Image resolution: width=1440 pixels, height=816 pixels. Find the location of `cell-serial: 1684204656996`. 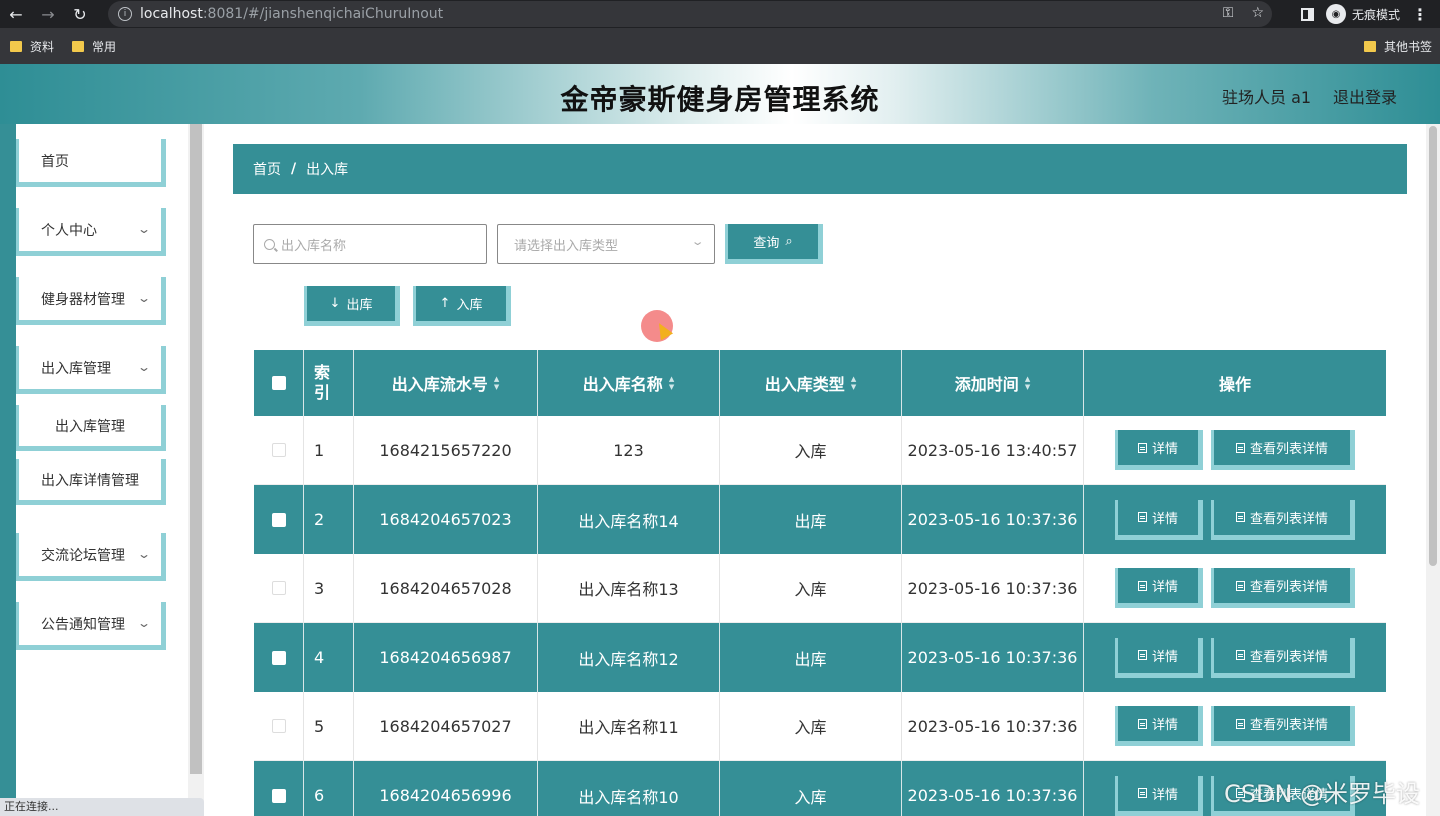

cell-serial: 1684204656996 is located at coordinates (446, 788).